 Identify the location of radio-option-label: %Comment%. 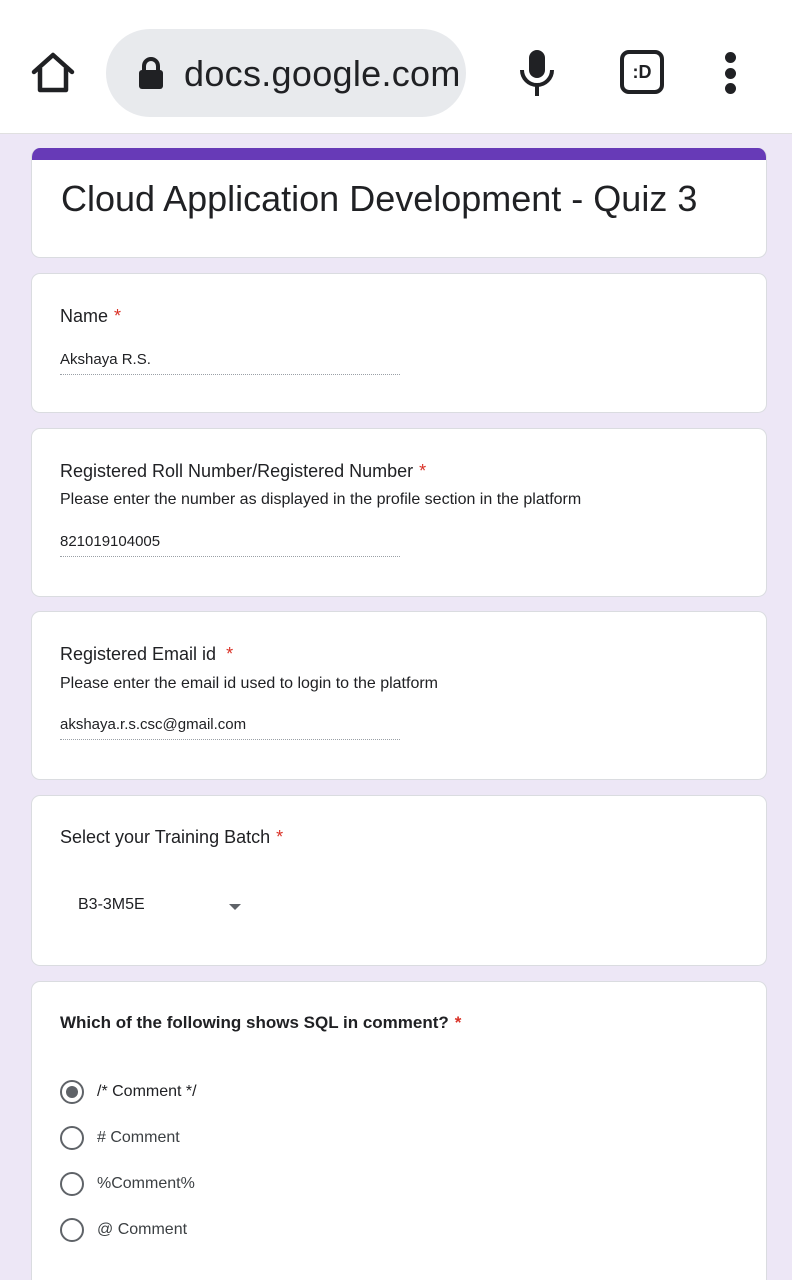
(146, 1183).